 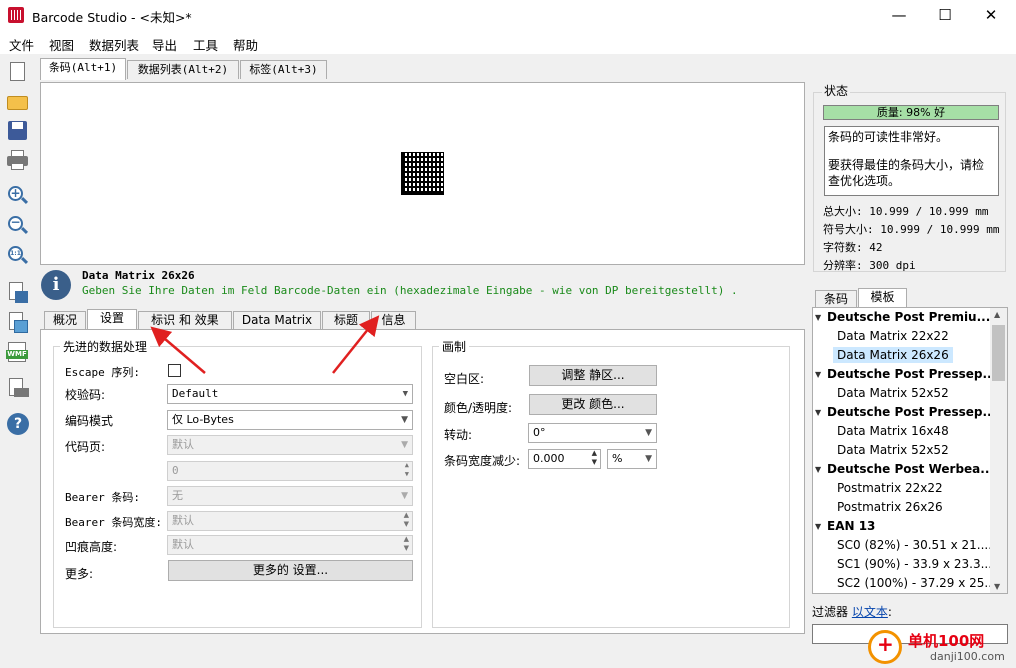 What do you see at coordinates (901, 488) in the screenshot?
I see `template-item: Postmatrix 22x22` at bounding box center [901, 488].